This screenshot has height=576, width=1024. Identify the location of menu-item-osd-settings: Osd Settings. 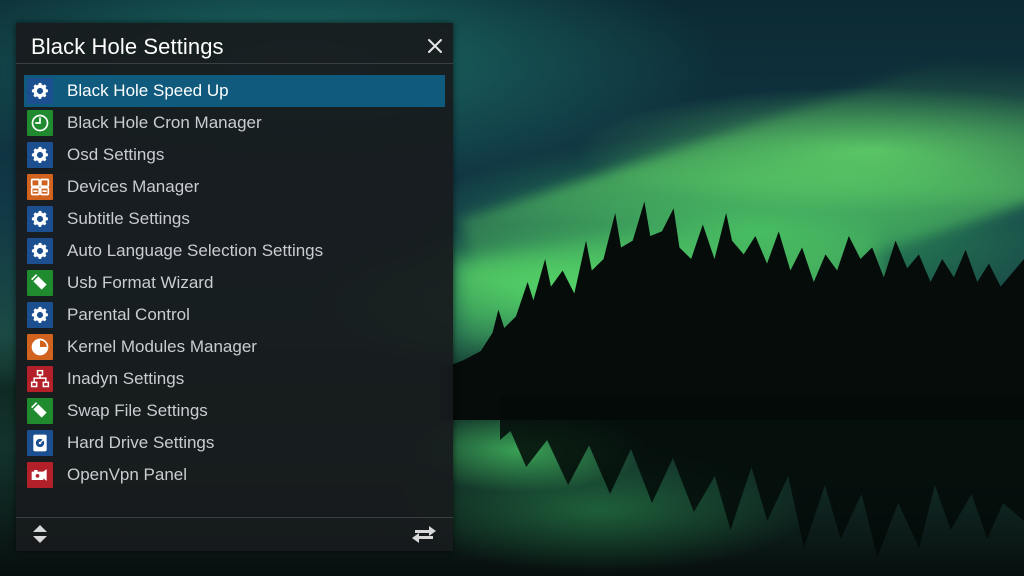
(234, 155).